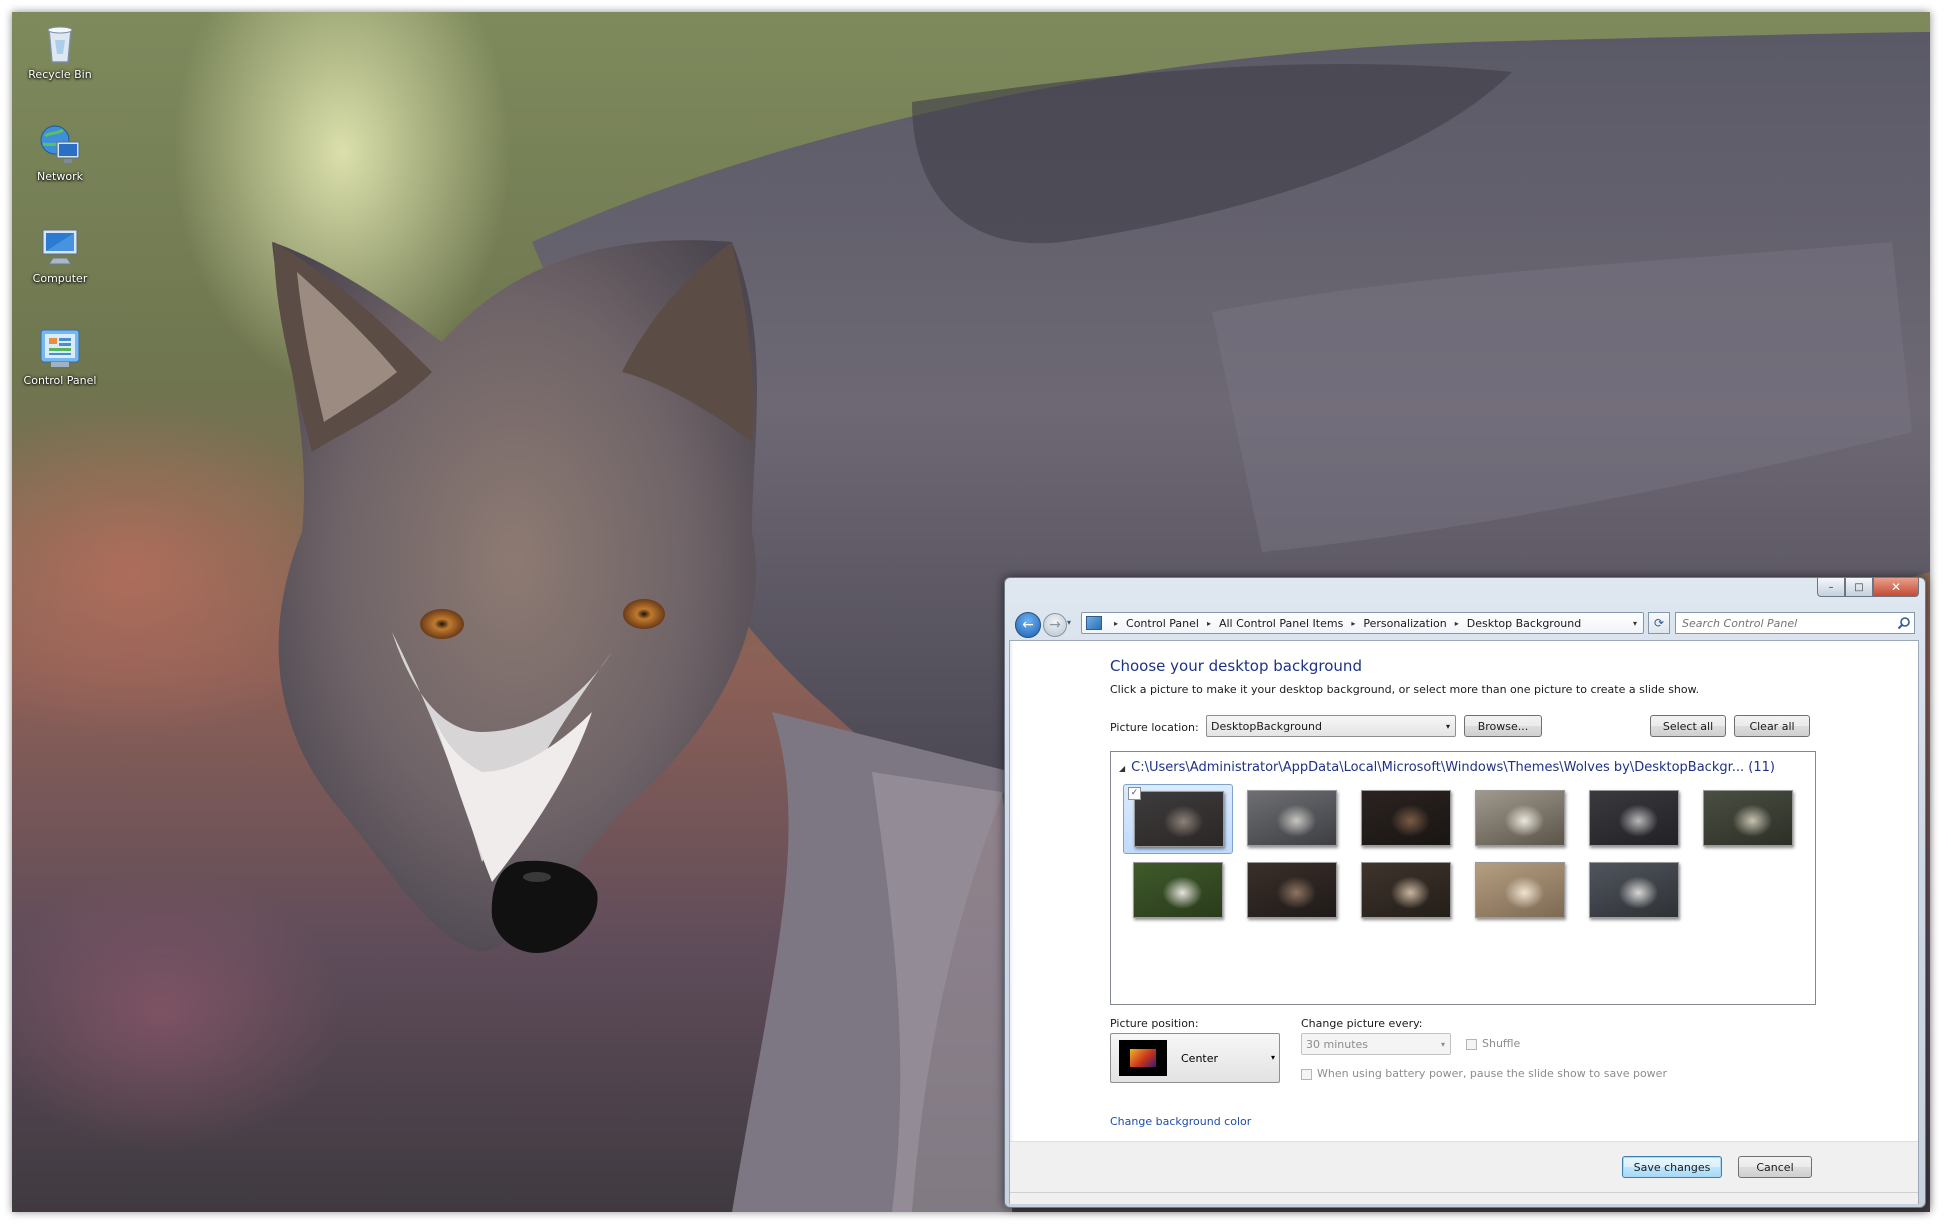 The image size is (1951, 1232). I want to click on recent-pages-dropdown: ▾, so click(1069, 622).